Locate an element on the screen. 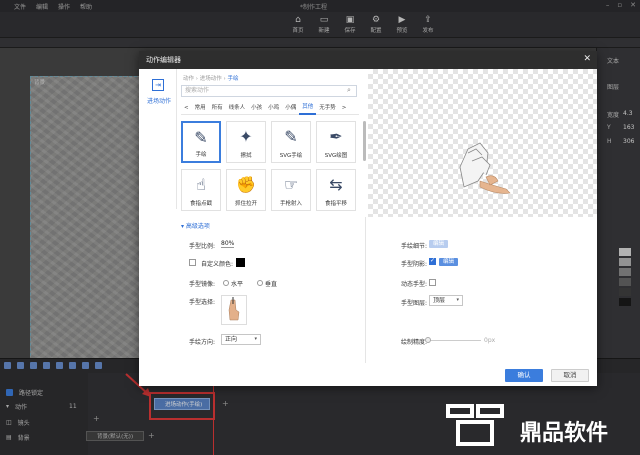  advanced-options-header: ▾ 高级选项 is located at coordinates (195, 225).